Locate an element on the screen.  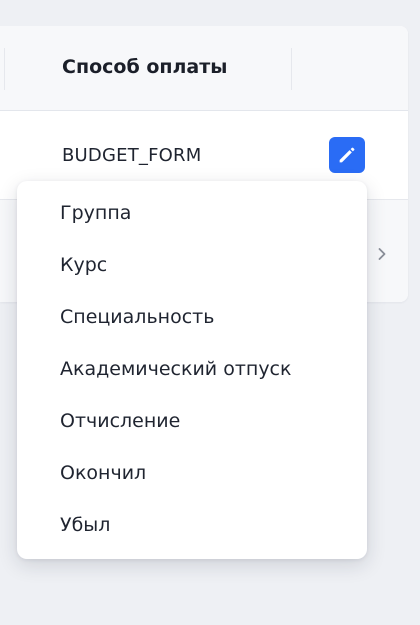
chevron-right-icon is located at coordinates (382, 254).